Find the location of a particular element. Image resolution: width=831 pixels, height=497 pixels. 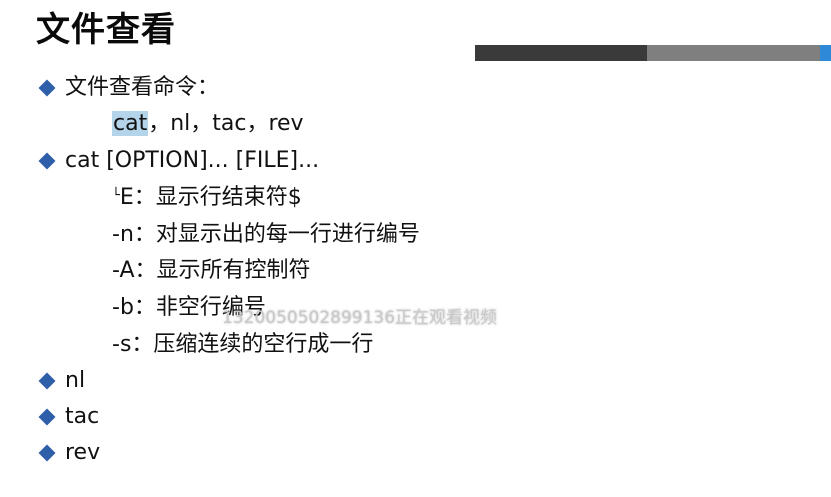

option-line-A: -A：显示所有控制符 is located at coordinates (211, 271).